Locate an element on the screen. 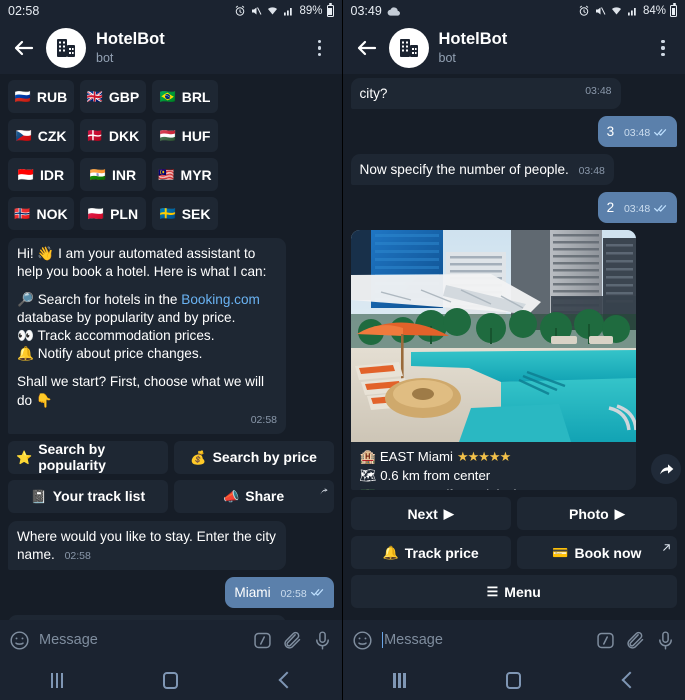 This screenshot has height=700, width=685. message-text: Now specify the number of people. is located at coordinates (464, 170).